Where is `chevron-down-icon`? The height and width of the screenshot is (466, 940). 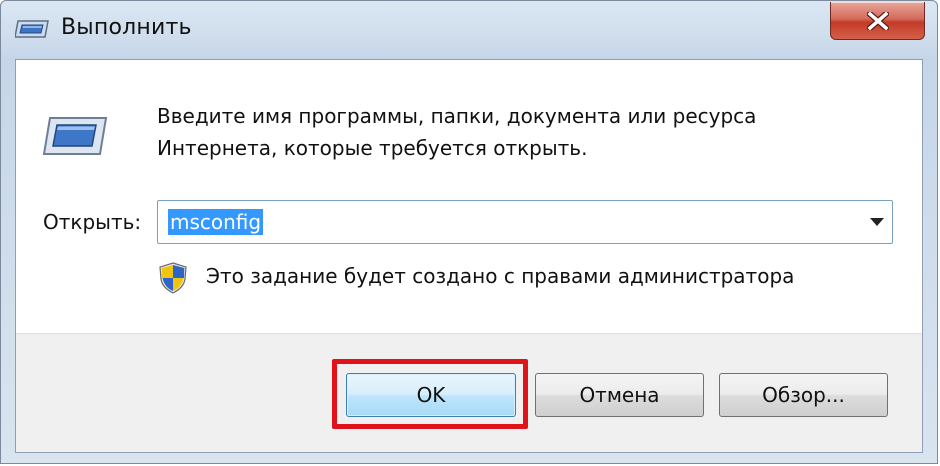 chevron-down-icon is located at coordinates (877, 222).